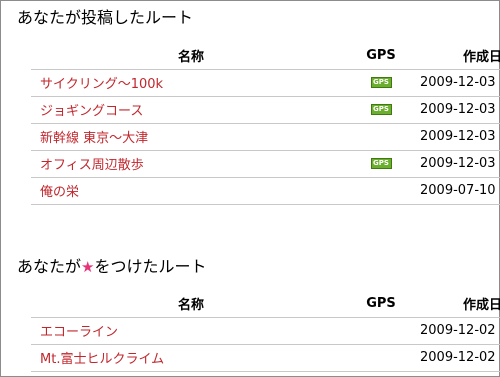  Describe the element at coordinates (191, 83) in the screenshot. I see `route-name-cell: サイクリング～100k` at that location.